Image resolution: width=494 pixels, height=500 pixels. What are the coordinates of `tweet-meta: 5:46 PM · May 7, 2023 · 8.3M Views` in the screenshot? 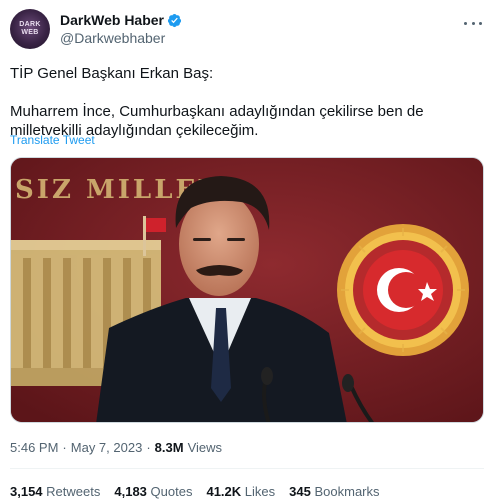 It's located at (116, 447).